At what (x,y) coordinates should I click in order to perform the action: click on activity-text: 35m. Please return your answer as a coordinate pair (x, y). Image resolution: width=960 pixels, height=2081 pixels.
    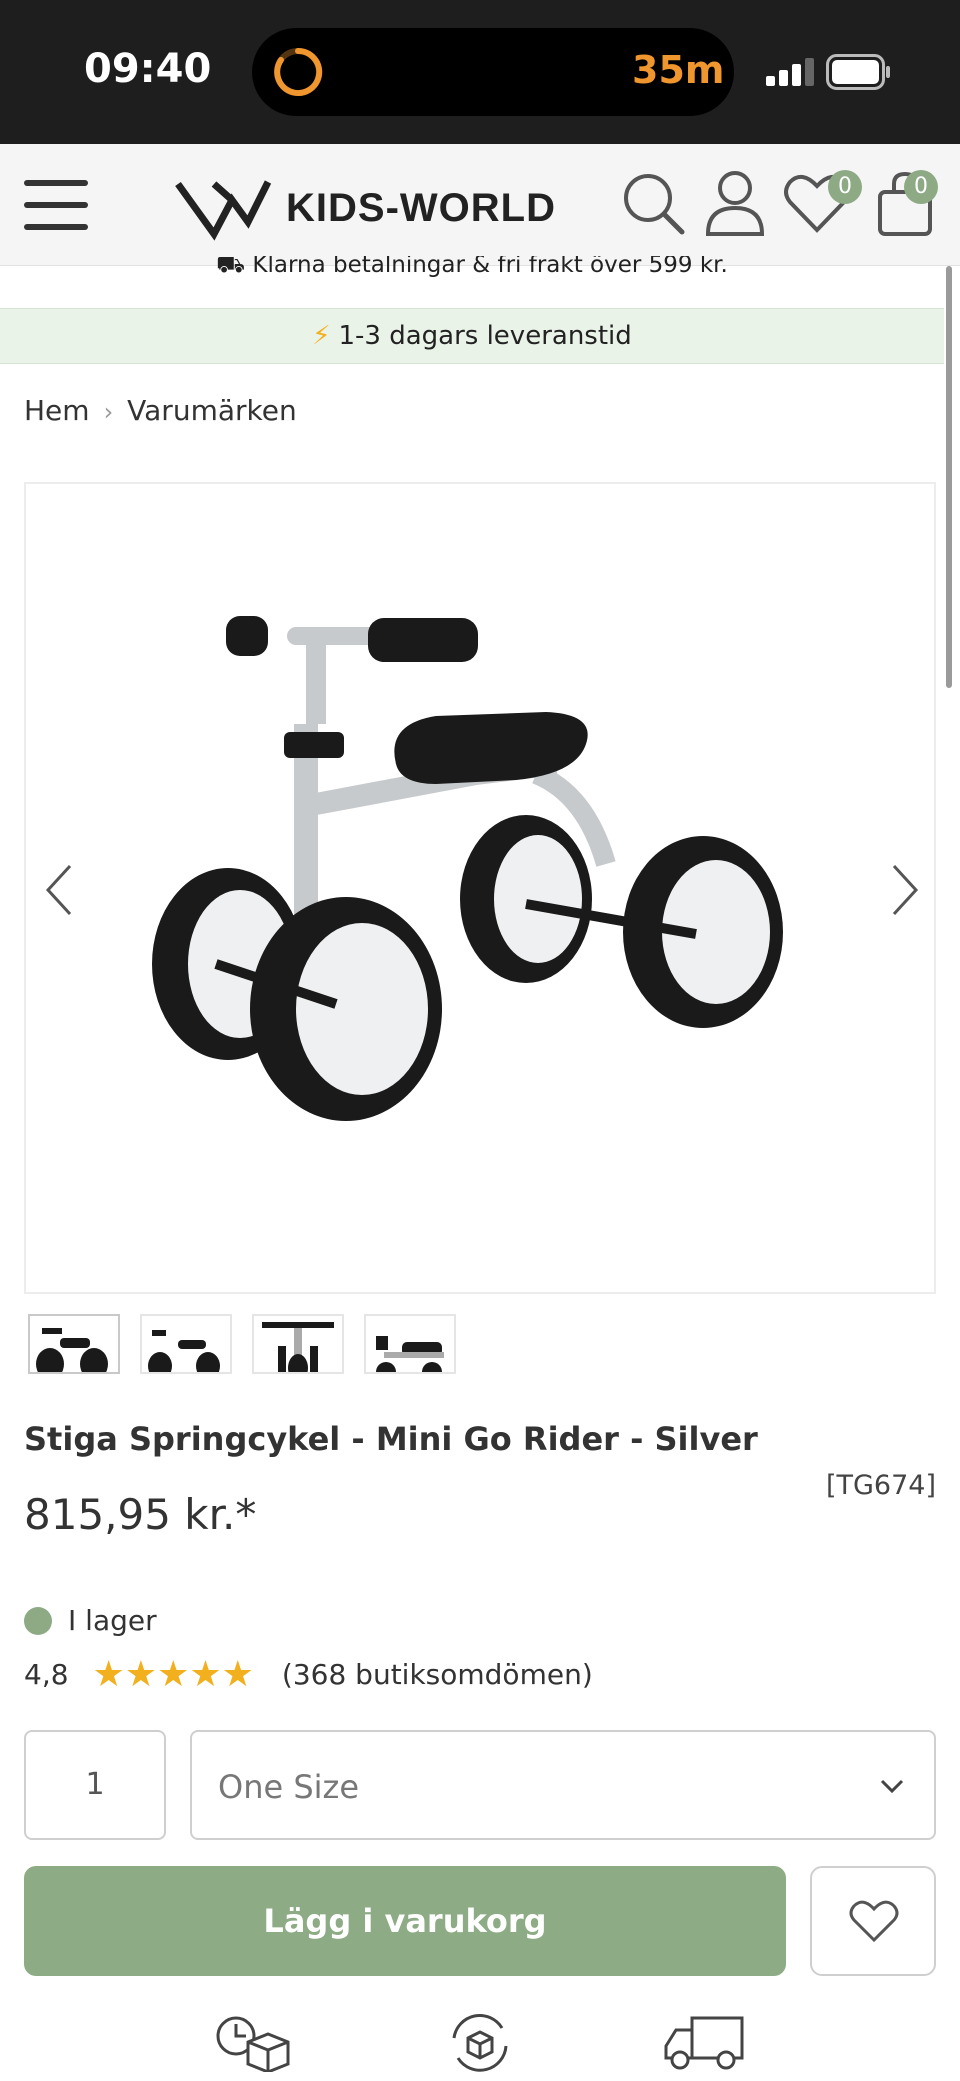
    Looking at the image, I should click on (678, 70).